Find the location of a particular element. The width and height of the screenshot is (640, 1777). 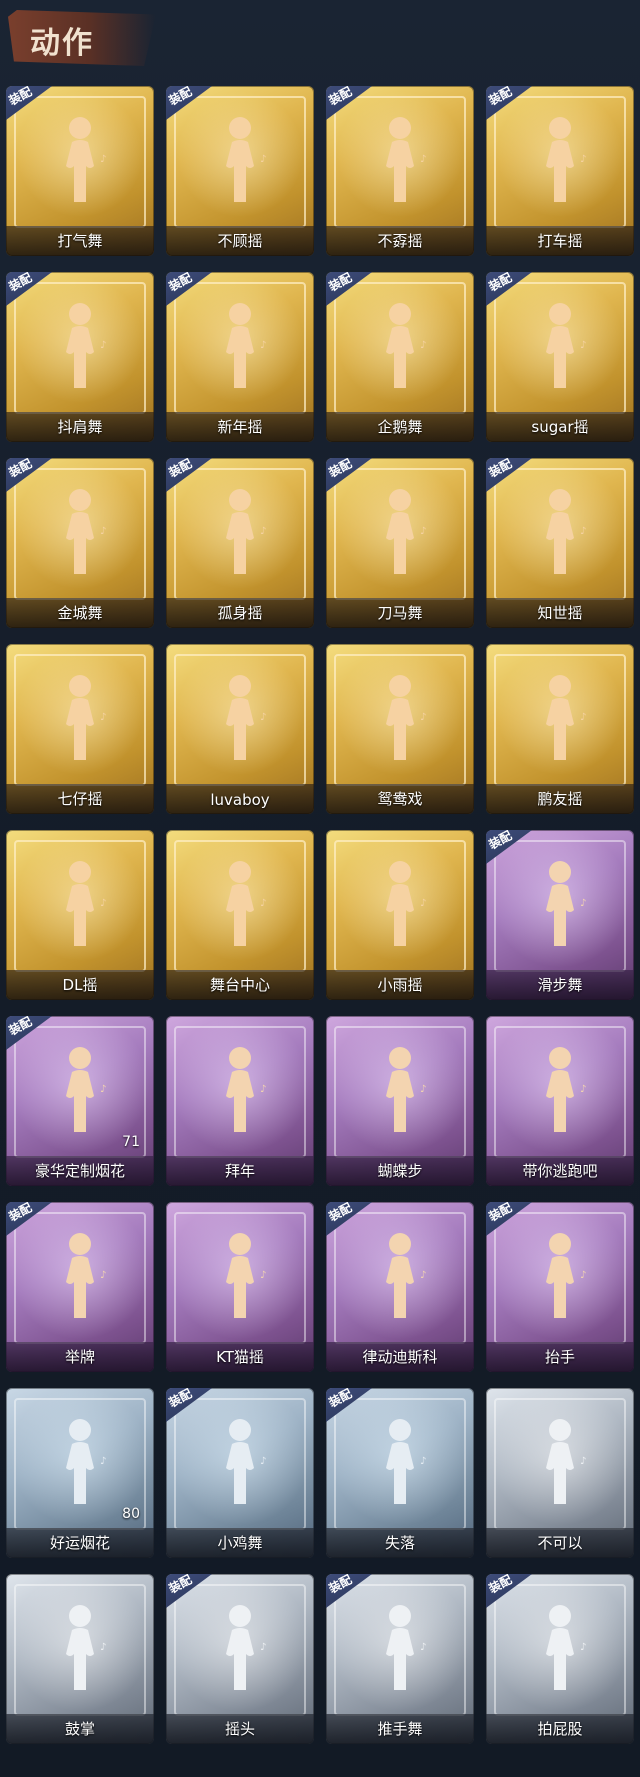

emote-card: ♪ 鸳鸯戏 is located at coordinates (400, 729).